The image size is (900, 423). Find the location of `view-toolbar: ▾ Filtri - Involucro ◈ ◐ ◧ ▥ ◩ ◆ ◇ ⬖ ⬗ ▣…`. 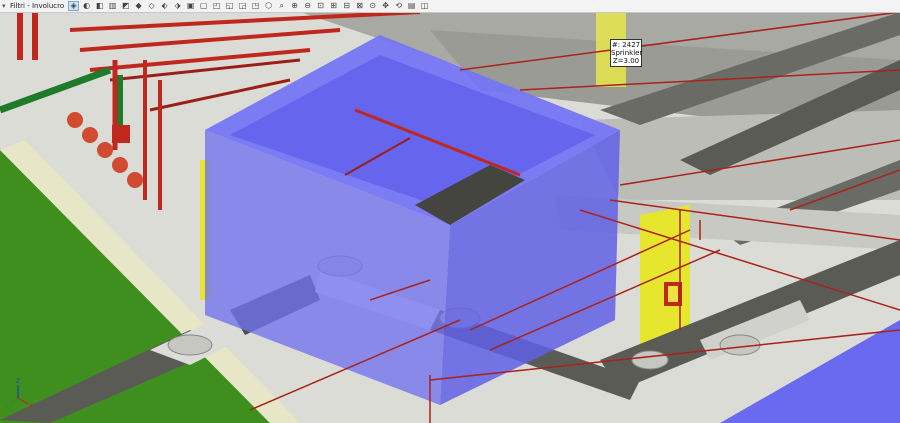

view-toolbar: ▾ Filtri - Involucro ◈ ◐ ◧ ▥ ◩ ◆ ◇ ⬖ ⬗ ▣… is located at coordinates (450, 6).